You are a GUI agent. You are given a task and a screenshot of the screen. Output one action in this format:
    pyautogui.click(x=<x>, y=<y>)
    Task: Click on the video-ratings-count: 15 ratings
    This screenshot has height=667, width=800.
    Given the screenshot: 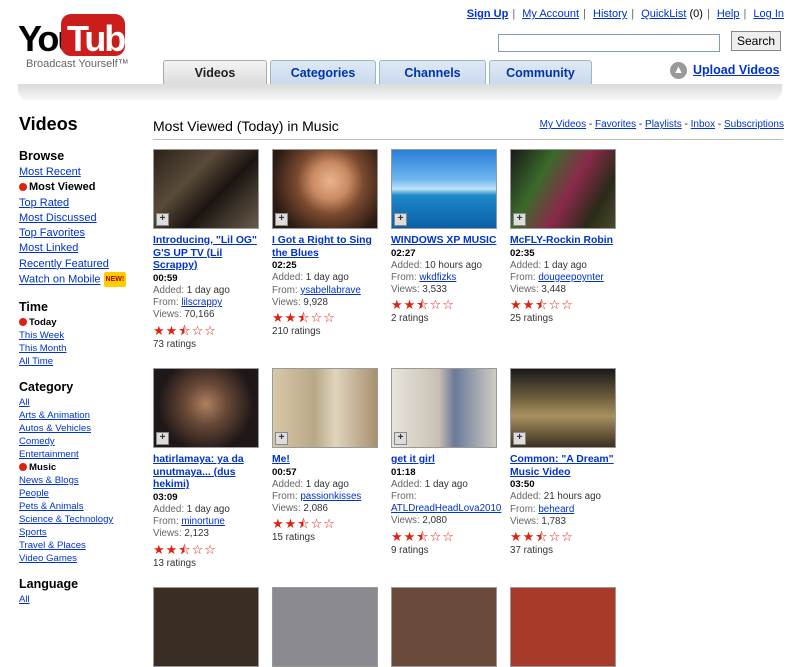 What is the action you would take?
    pyautogui.click(x=294, y=538)
    